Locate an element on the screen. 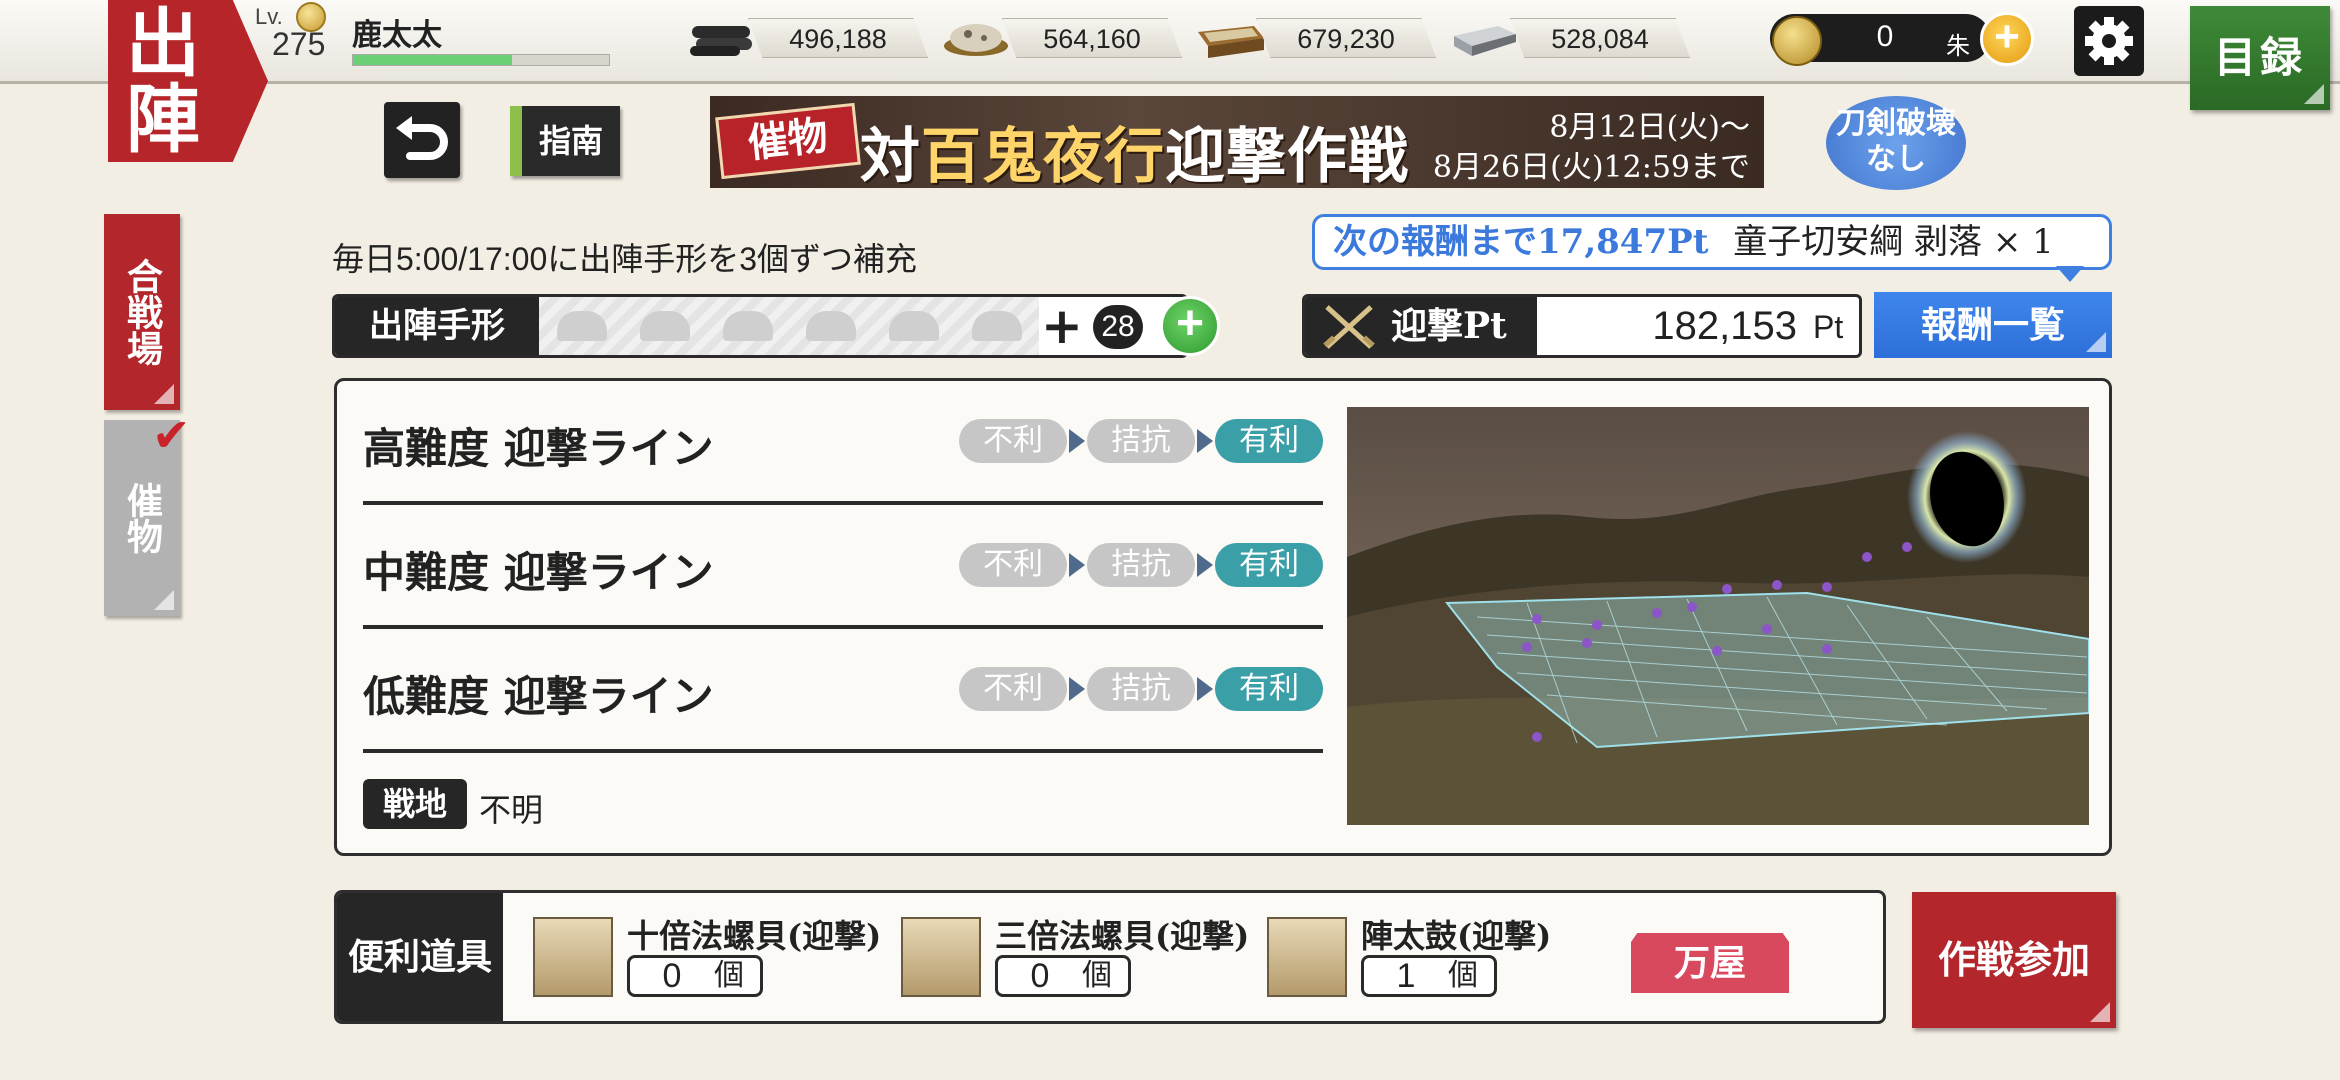  item-quantity-value: 1 is located at coordinates (1406, 976).